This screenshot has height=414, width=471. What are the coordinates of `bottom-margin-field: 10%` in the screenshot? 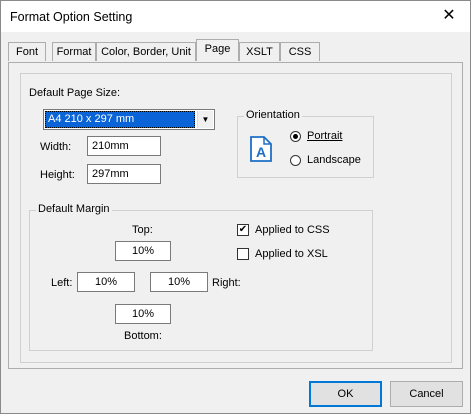 It's located at (143, 314).